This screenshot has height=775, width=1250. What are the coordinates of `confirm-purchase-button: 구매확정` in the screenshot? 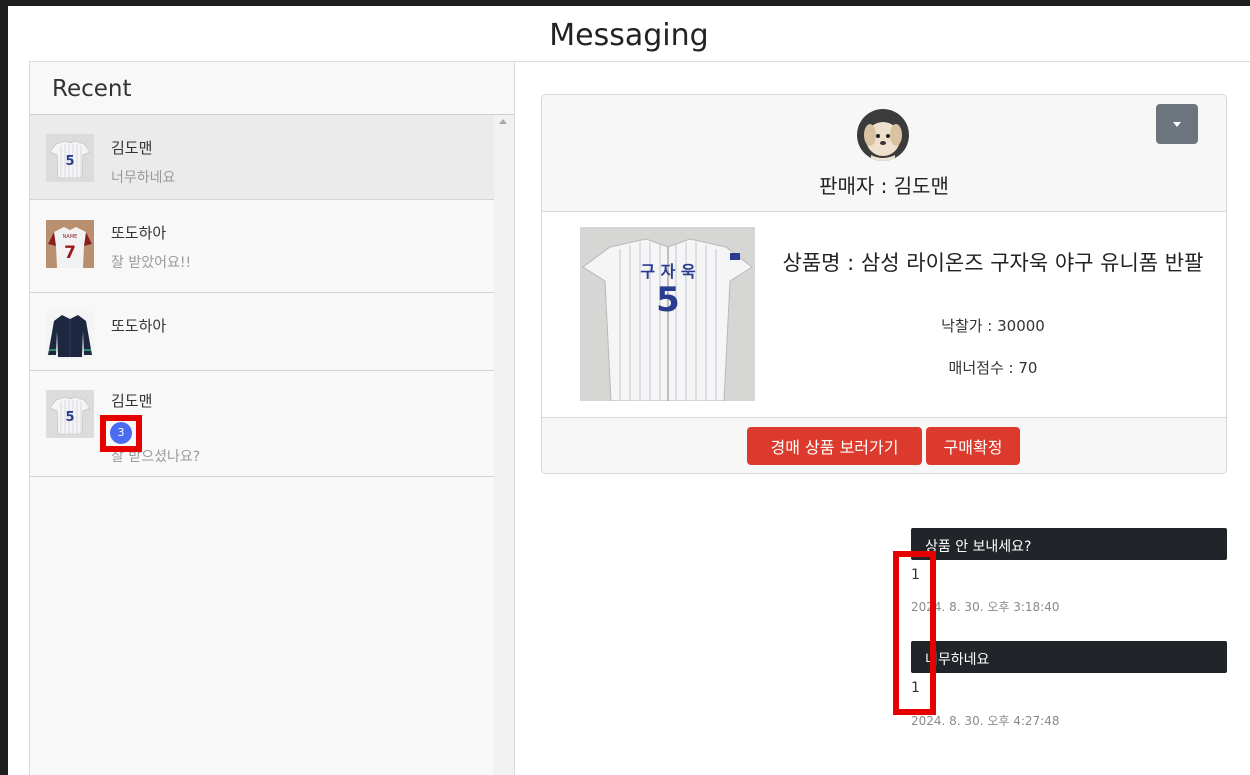 It's located at (973, 446).